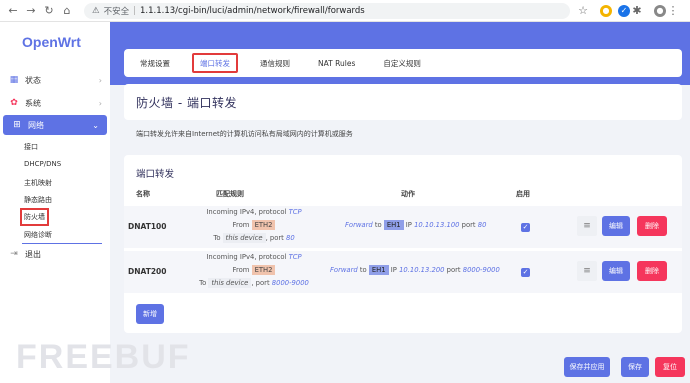  I want to click on chevron-down-icon: ⌄, so click(95, 125).